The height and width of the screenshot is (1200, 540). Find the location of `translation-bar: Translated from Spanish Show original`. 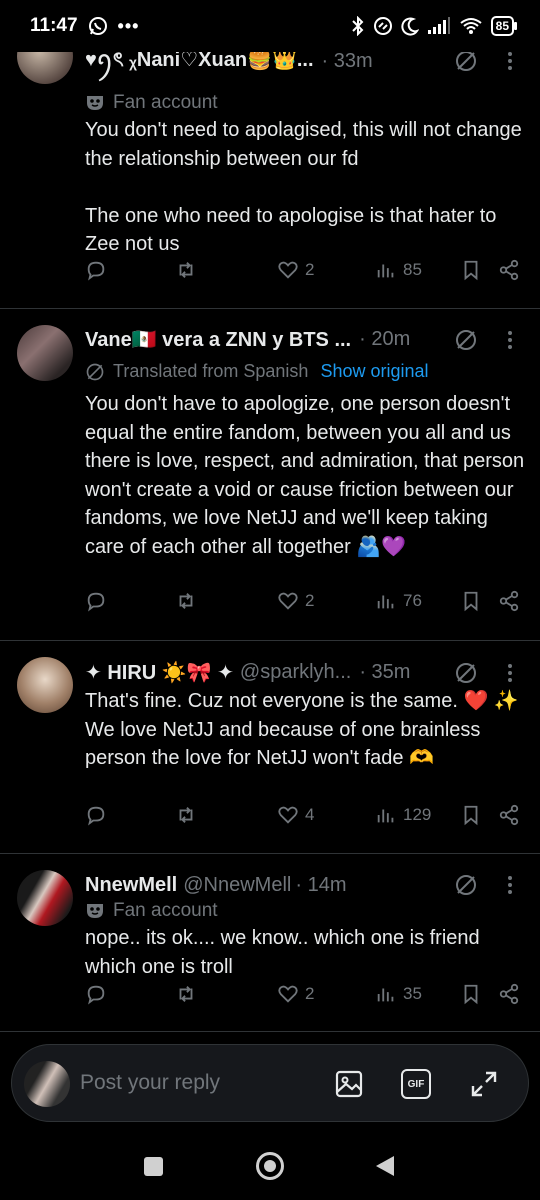

translation-bar: Translated from Spanish Show original is located at coordinates (257, 371).